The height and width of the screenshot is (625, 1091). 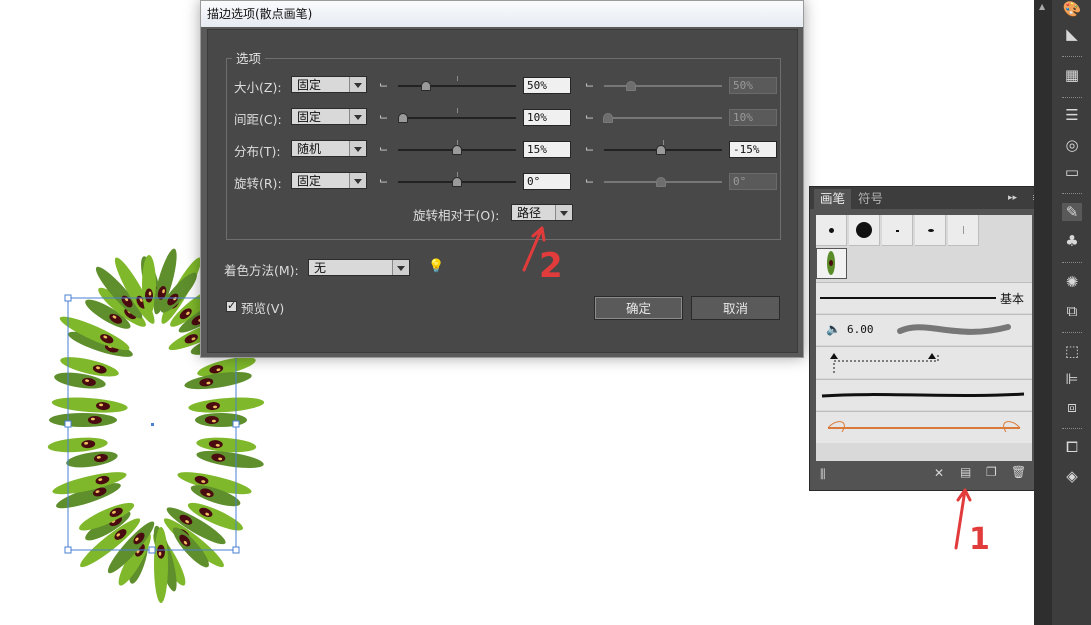 I want to click on annotation-number-1: 1, so click(x=979, y=539).